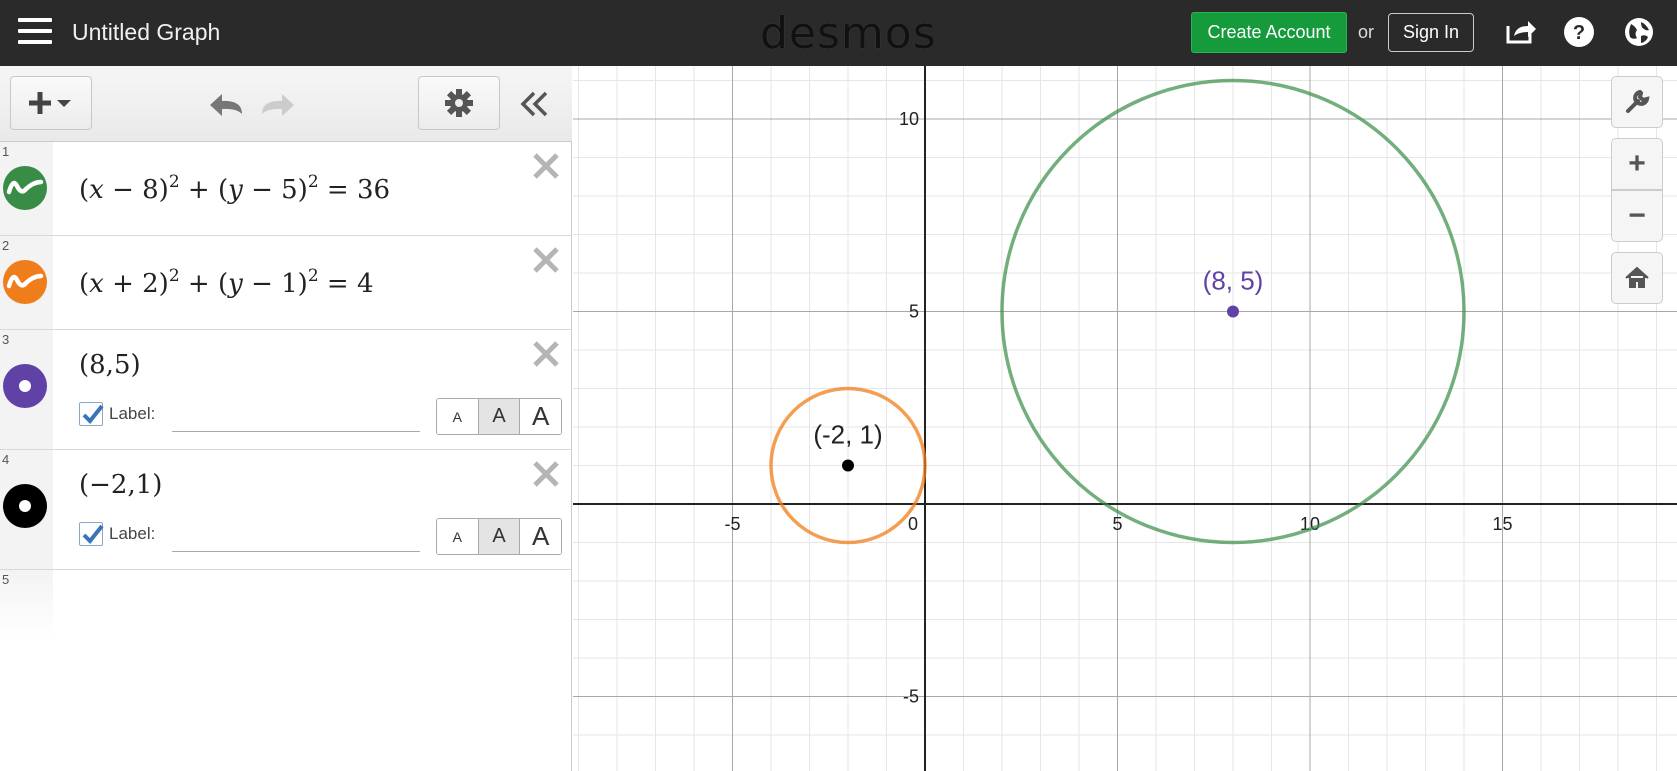 This screenshot has height=771, width=1677. I want to click on sign-in-button: Sign In, so click(1431, 32).